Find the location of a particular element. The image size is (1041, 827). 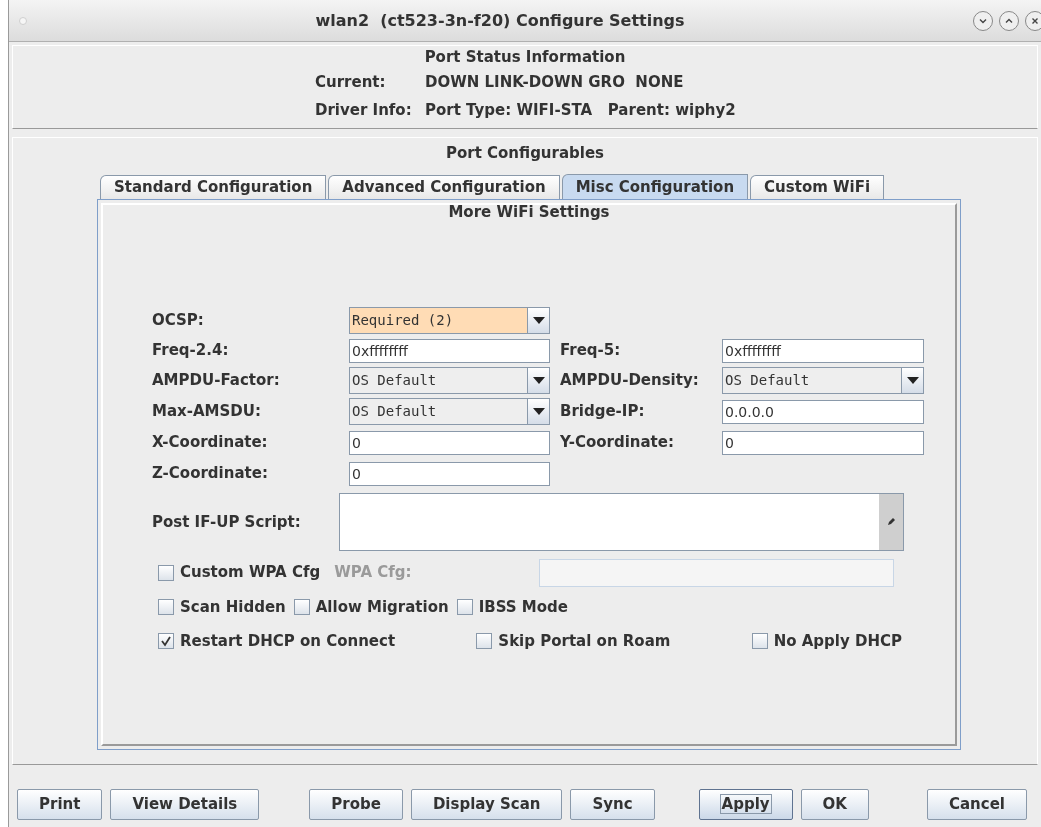

window-title: wlan2 (ct523-3n-f20) Configure Settings is located at coordinates (500, 20).